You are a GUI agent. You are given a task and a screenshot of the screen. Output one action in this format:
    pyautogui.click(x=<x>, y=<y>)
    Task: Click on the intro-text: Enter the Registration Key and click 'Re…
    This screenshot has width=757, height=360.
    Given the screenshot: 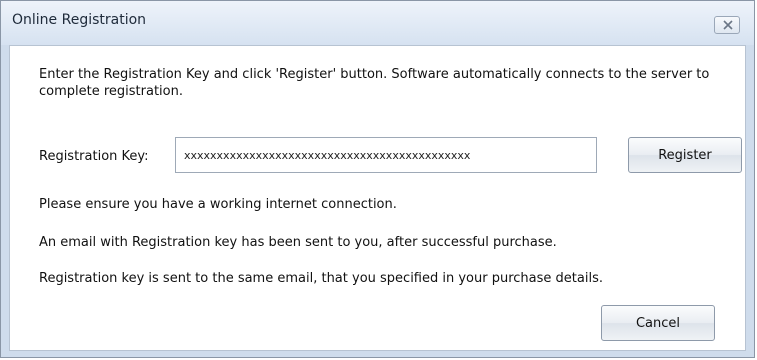 What is the action you would take?
    pyautogui.click(x=374, y=83)
    